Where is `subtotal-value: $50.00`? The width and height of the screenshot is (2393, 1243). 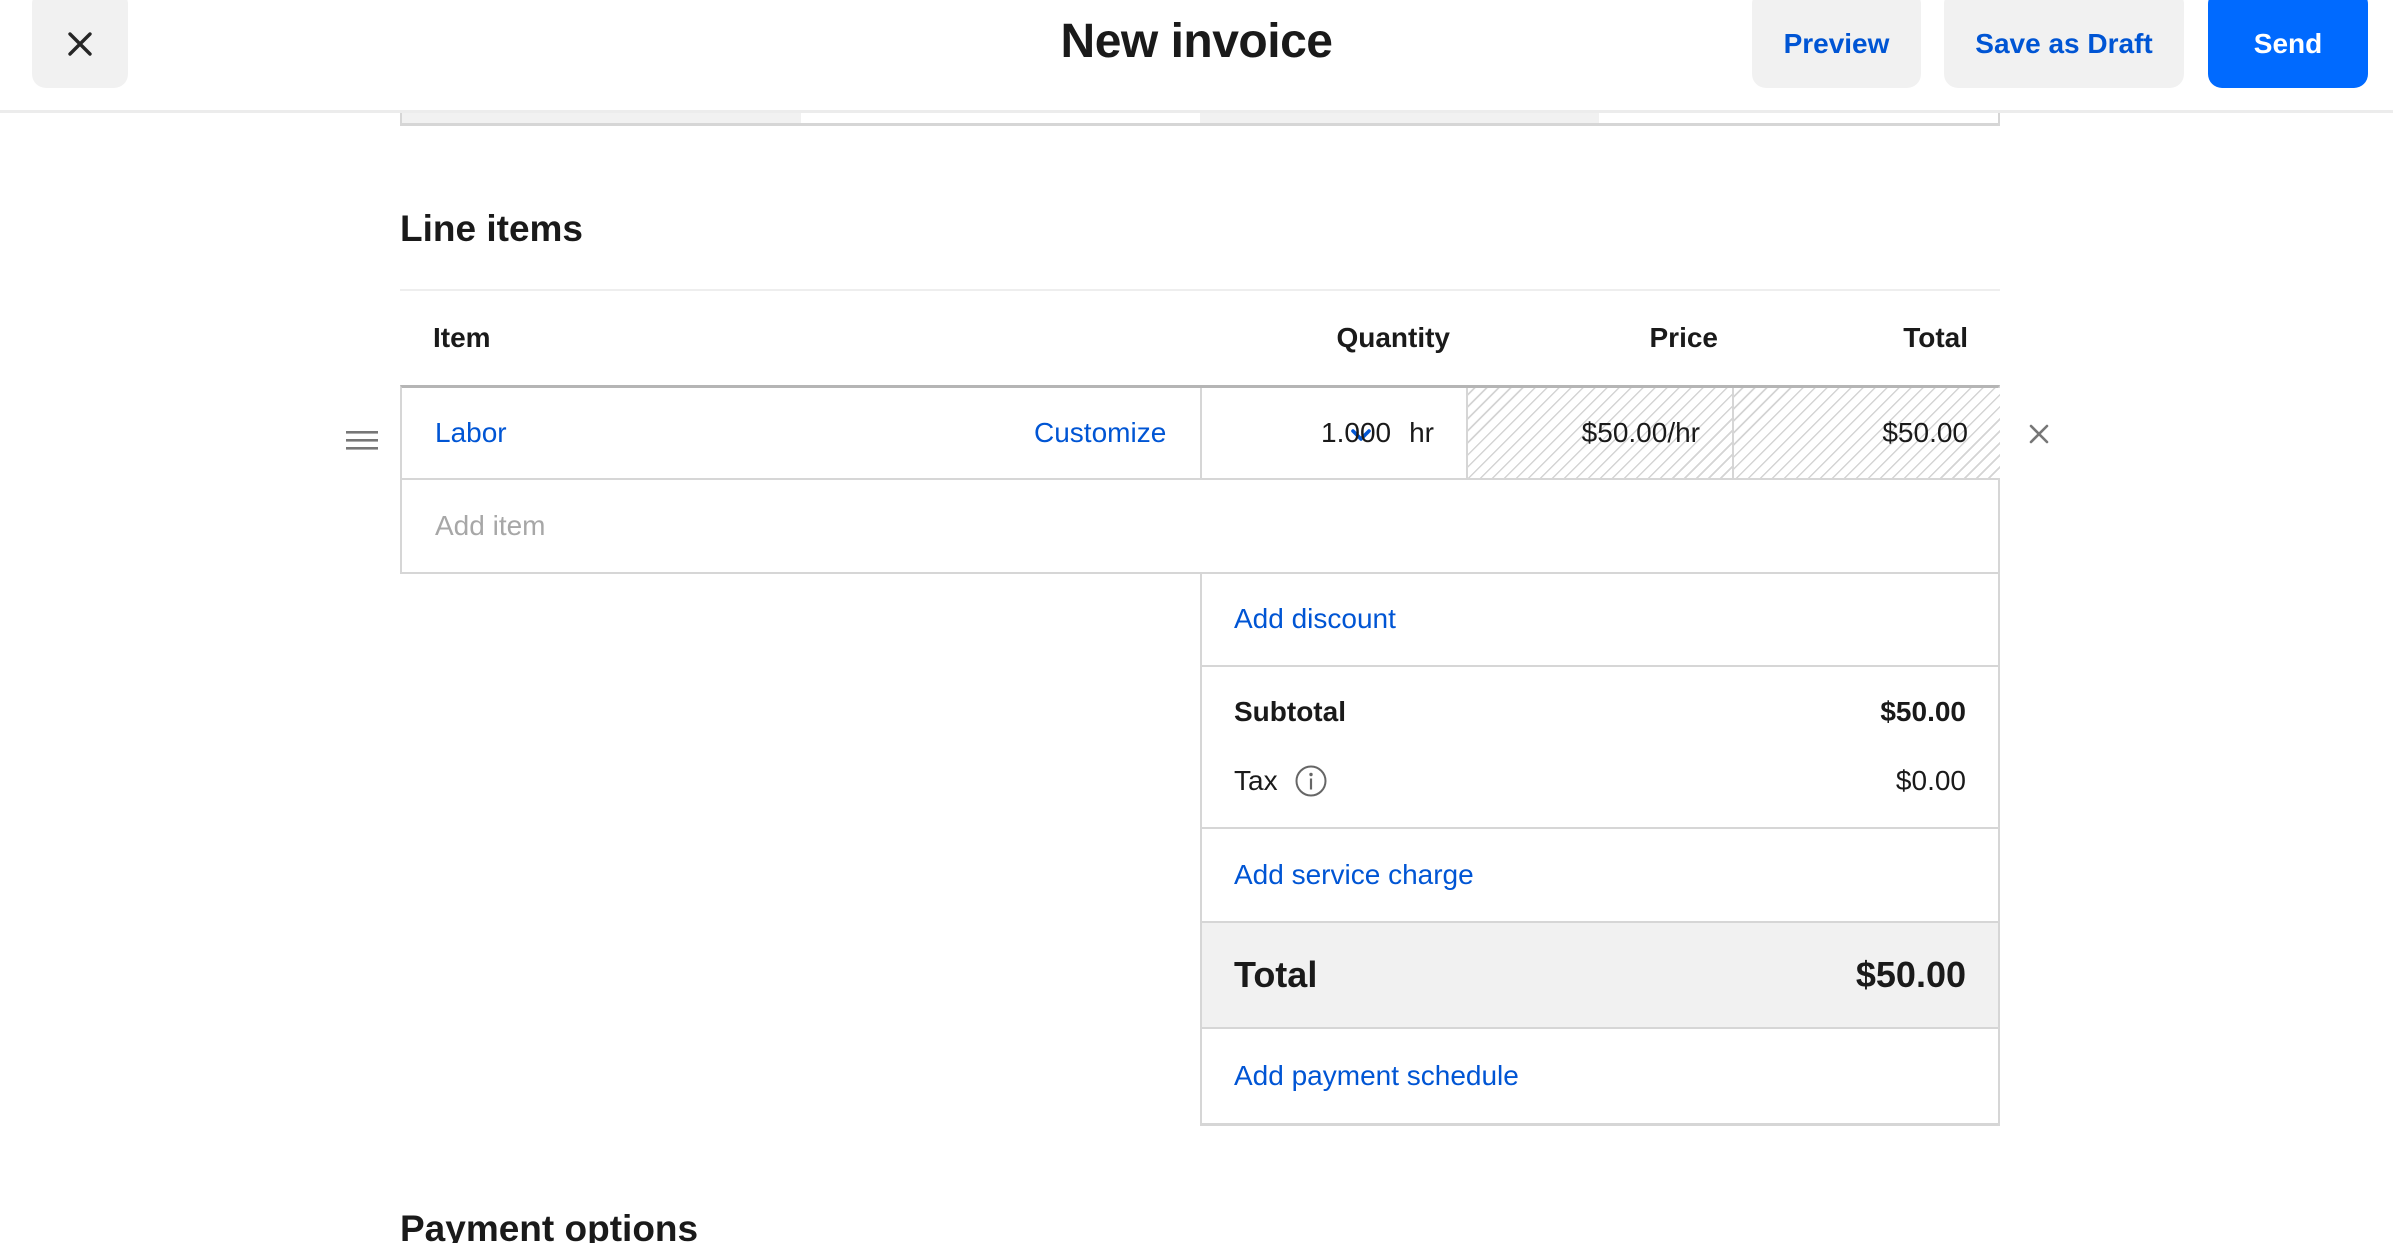 subtotal-value: $50.00 is located at coordinates (1923, 711).